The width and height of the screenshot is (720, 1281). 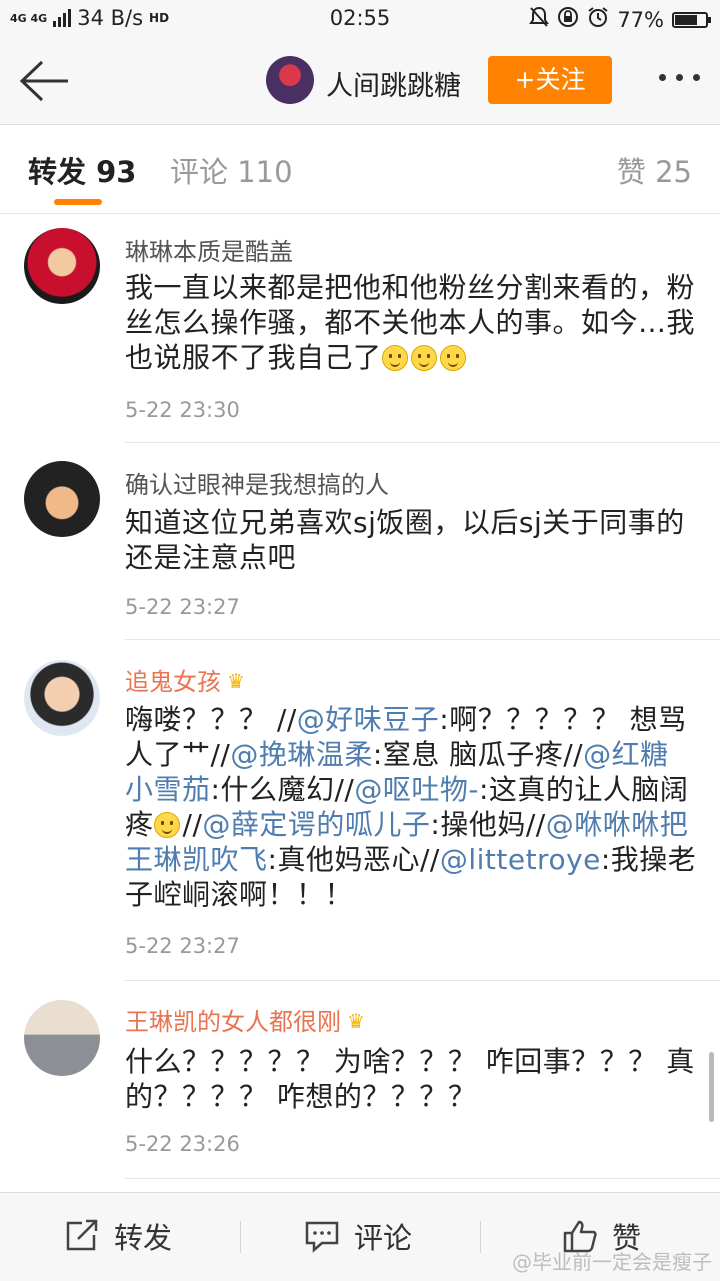 What do you see at coordinates (353, 859) in the screenshot?
I see `text-segment: :真他妈恶心//` at bounding box center [353, 859].